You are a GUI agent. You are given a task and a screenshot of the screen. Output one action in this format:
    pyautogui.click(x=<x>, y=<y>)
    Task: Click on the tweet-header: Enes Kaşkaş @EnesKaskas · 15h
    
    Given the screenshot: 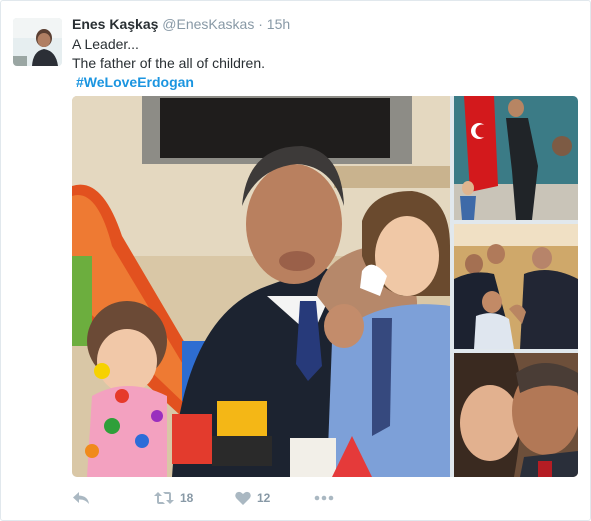 What is the action you would take?
    pyautogui.click(x=181, y=24)
    